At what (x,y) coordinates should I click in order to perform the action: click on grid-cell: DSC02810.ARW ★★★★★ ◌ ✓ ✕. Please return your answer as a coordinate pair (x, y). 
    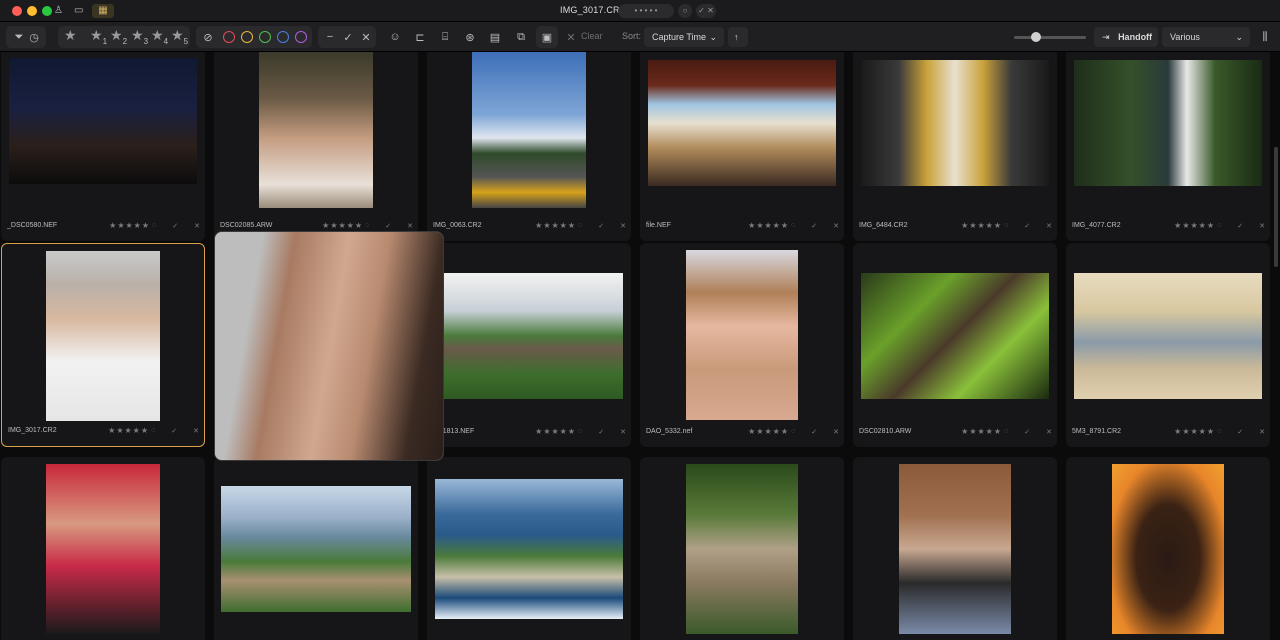
    Looking at the image, I should click on (955, 345).